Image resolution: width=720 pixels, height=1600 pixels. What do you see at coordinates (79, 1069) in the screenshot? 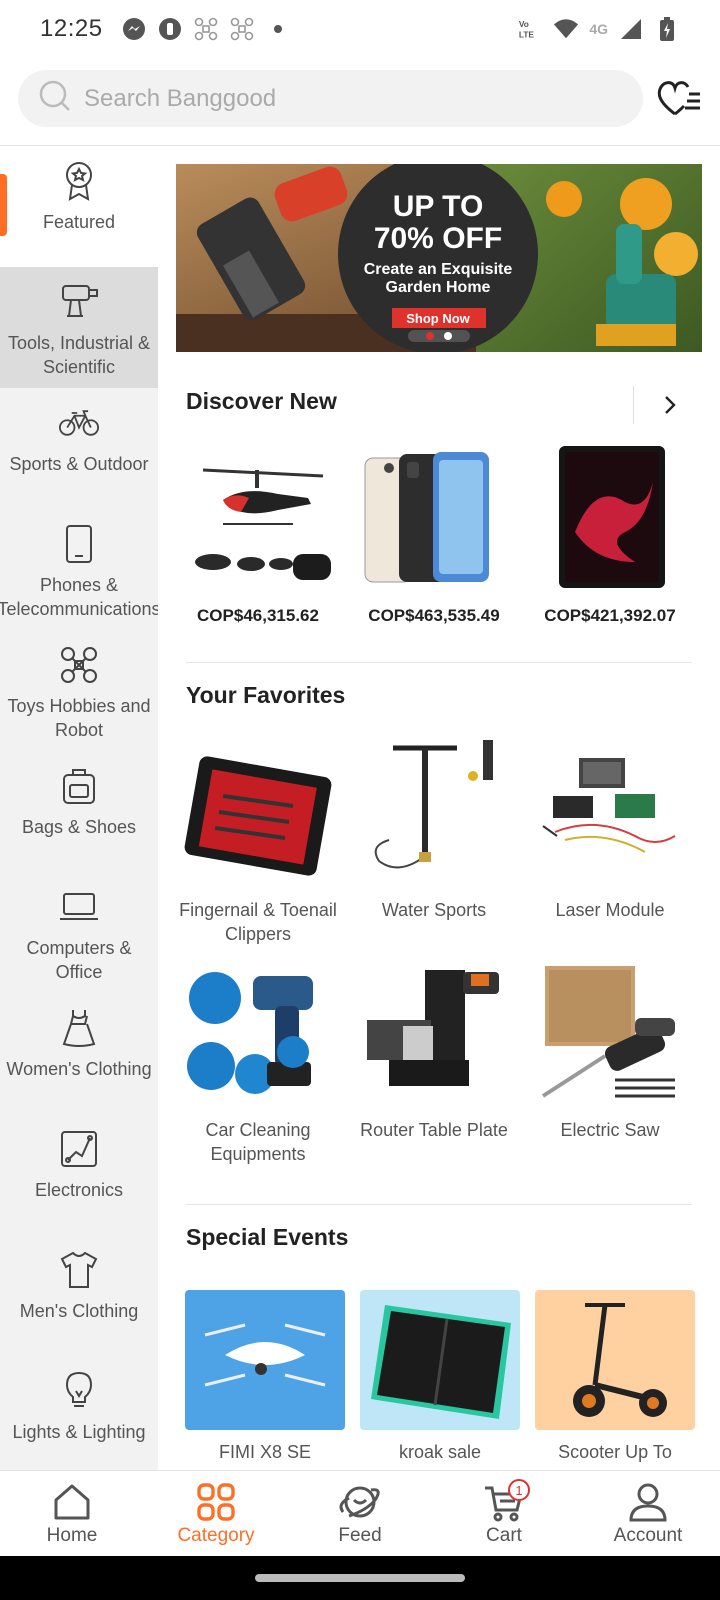
I see `sidebar-item-label: Women's Clothing` at bounding box center [79, 1069].